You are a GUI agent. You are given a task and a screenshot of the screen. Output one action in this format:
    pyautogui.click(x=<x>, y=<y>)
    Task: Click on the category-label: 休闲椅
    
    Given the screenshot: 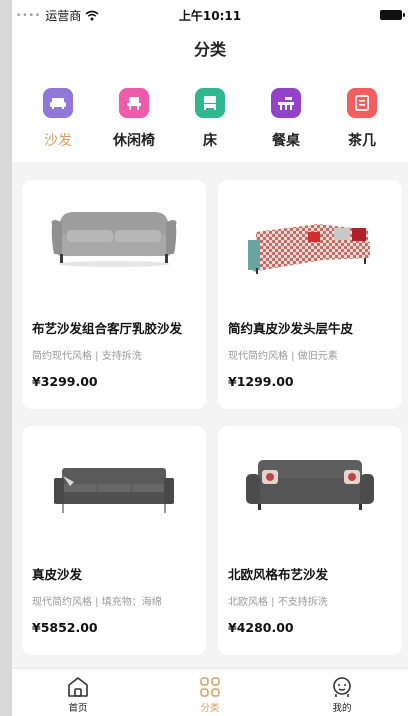 What is the action you would take?
    pyautogui.click(x=134, y=141)
    